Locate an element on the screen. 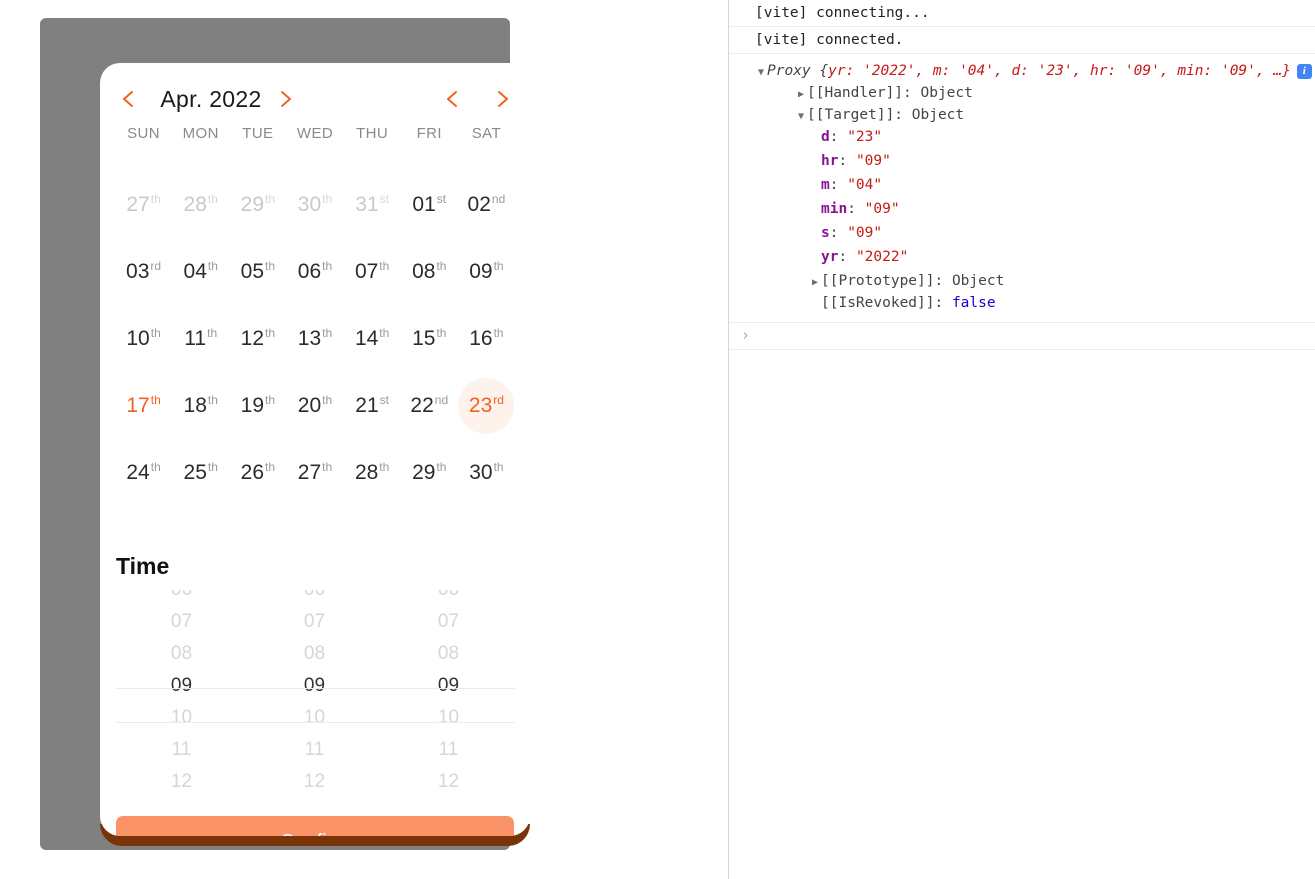  calendar-day-cell: 11th is located at coordinates (200, 338).